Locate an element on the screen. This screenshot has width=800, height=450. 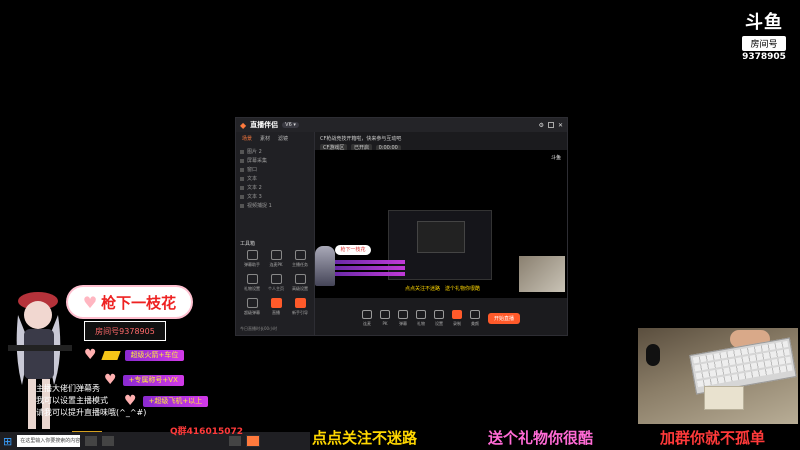
nested-preview-inner is located at coordinates (441, 237).